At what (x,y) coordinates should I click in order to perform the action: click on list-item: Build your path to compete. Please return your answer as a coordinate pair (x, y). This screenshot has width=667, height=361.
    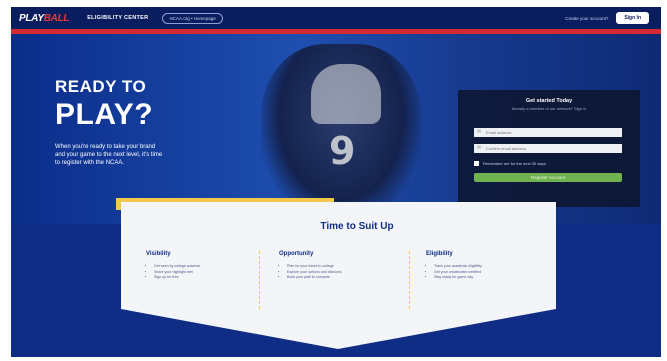
    Looking at the image, I should click on (337, 278).